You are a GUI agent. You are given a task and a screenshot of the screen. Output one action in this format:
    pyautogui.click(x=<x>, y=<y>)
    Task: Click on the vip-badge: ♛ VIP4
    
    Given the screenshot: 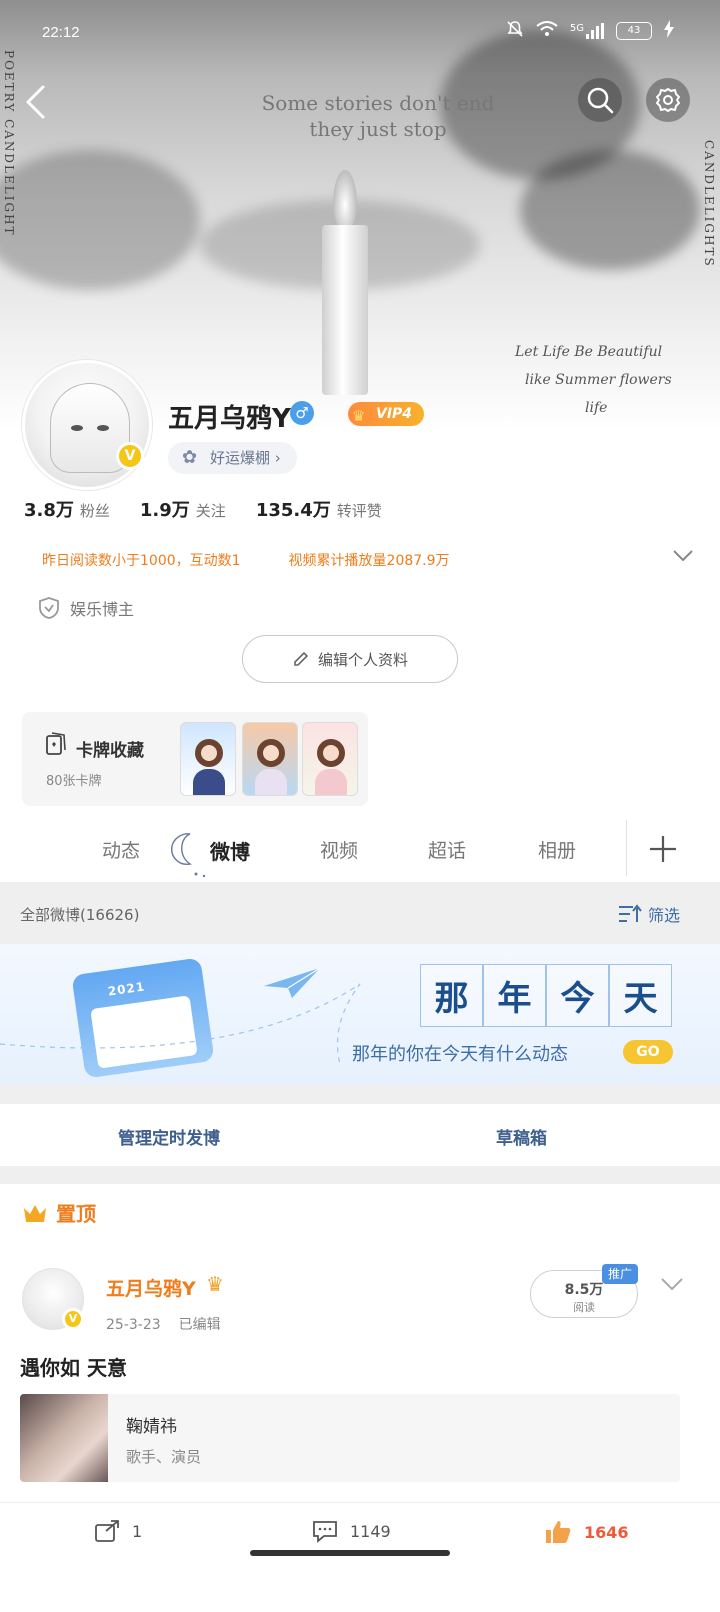 What is the action you would take?
    pyautogui.click(x=386, y=414)
    